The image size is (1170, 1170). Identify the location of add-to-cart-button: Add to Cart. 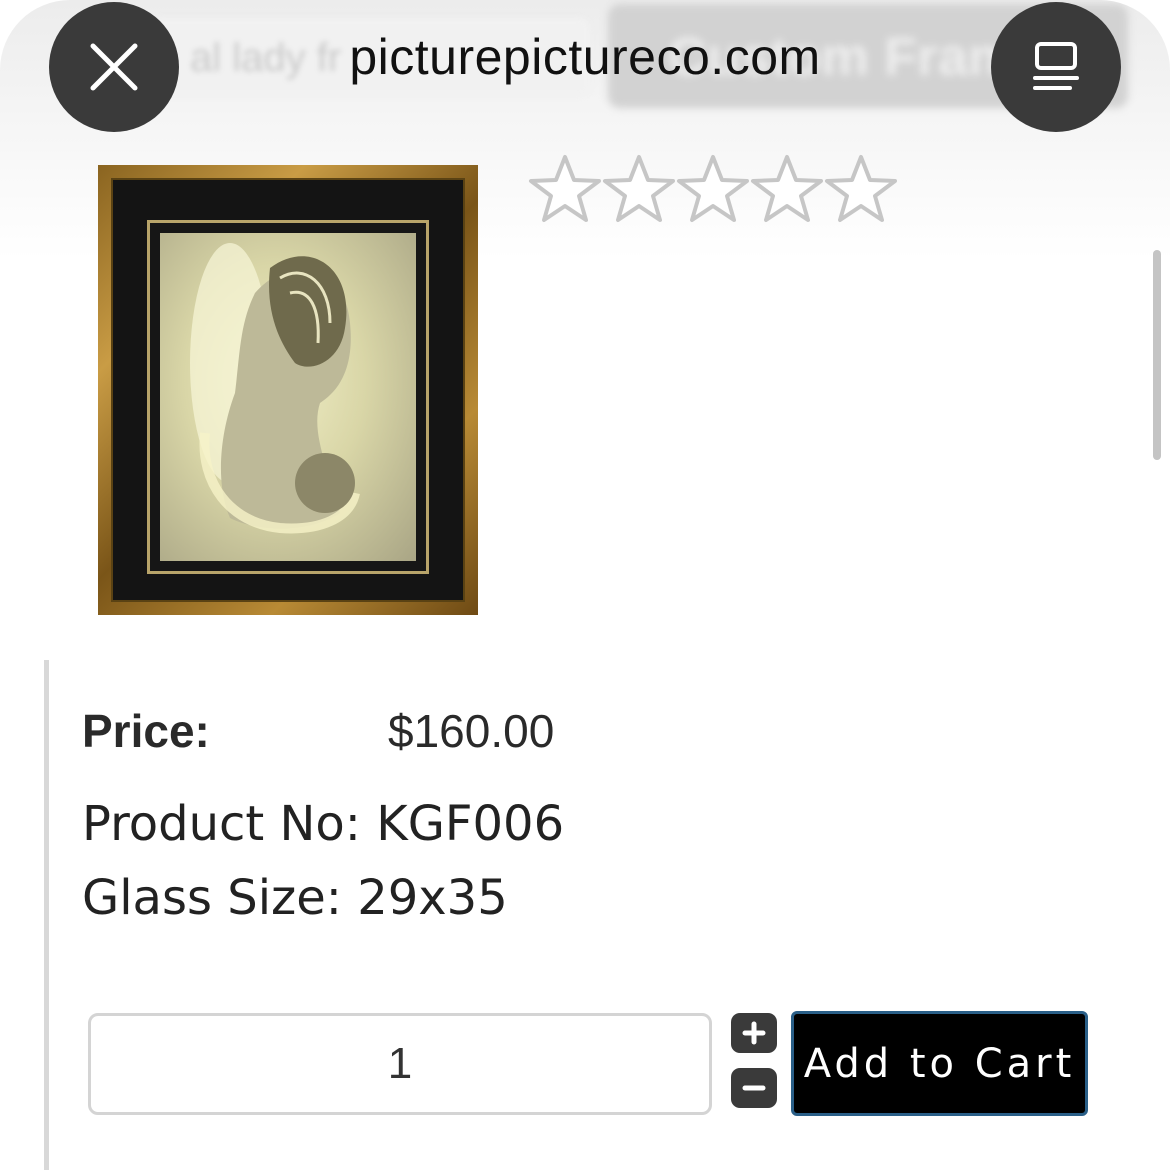
(939, 1063).